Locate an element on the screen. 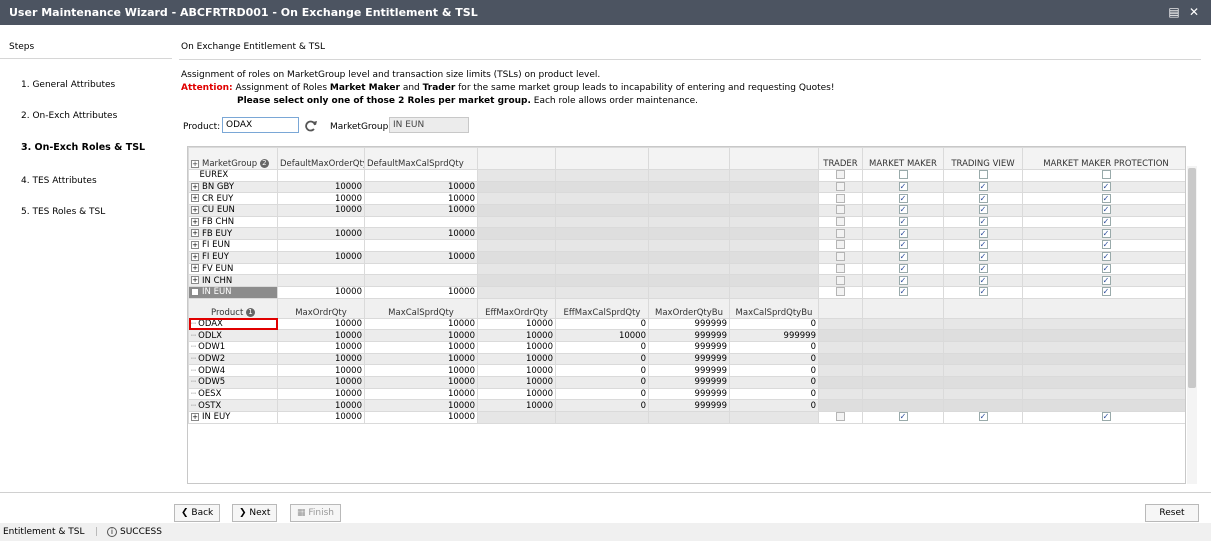 This screenshot has width=1211, height=541. marketgroup-cell: + BN GBY is located at coordinates (233, 187).